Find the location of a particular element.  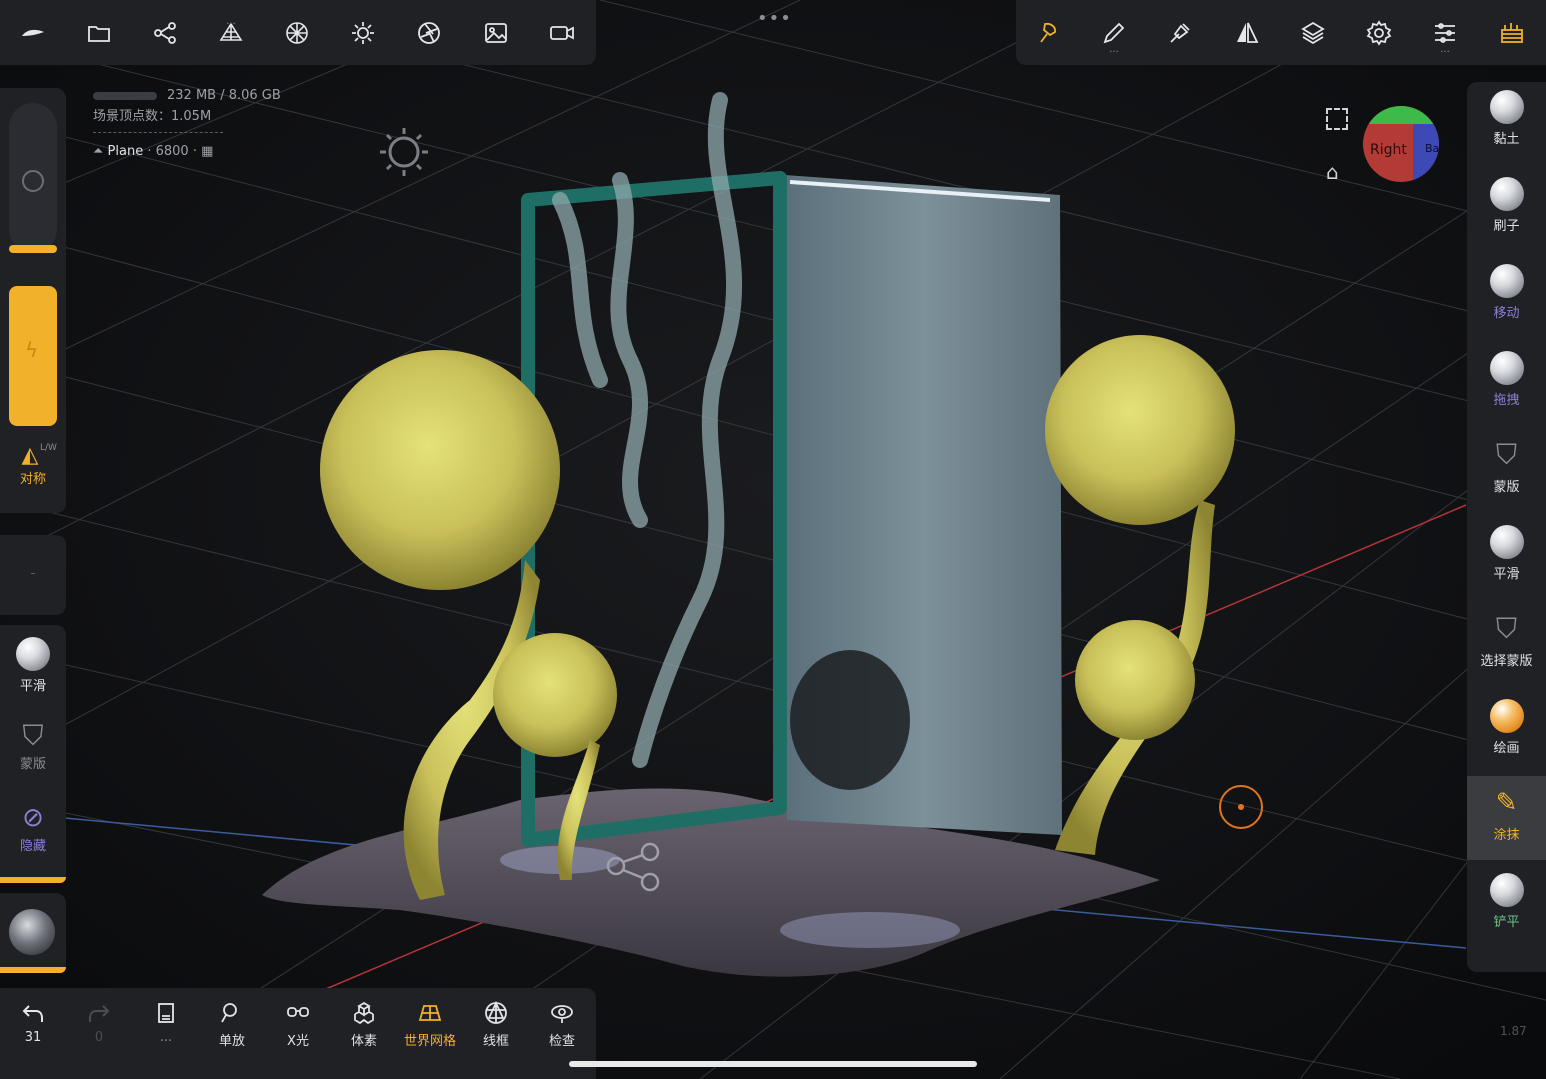

right-tool-0: 黏土 is located at coordinates (1506, 118).